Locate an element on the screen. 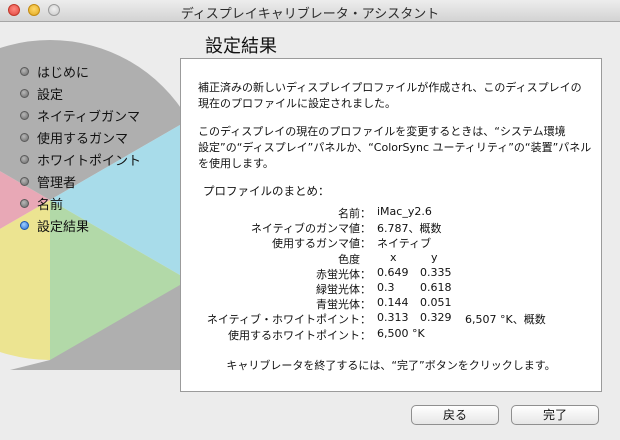 The width and height of the screenshot is (620, 440). step-label: ホワイトポイント is located at coordinates (89, 161).